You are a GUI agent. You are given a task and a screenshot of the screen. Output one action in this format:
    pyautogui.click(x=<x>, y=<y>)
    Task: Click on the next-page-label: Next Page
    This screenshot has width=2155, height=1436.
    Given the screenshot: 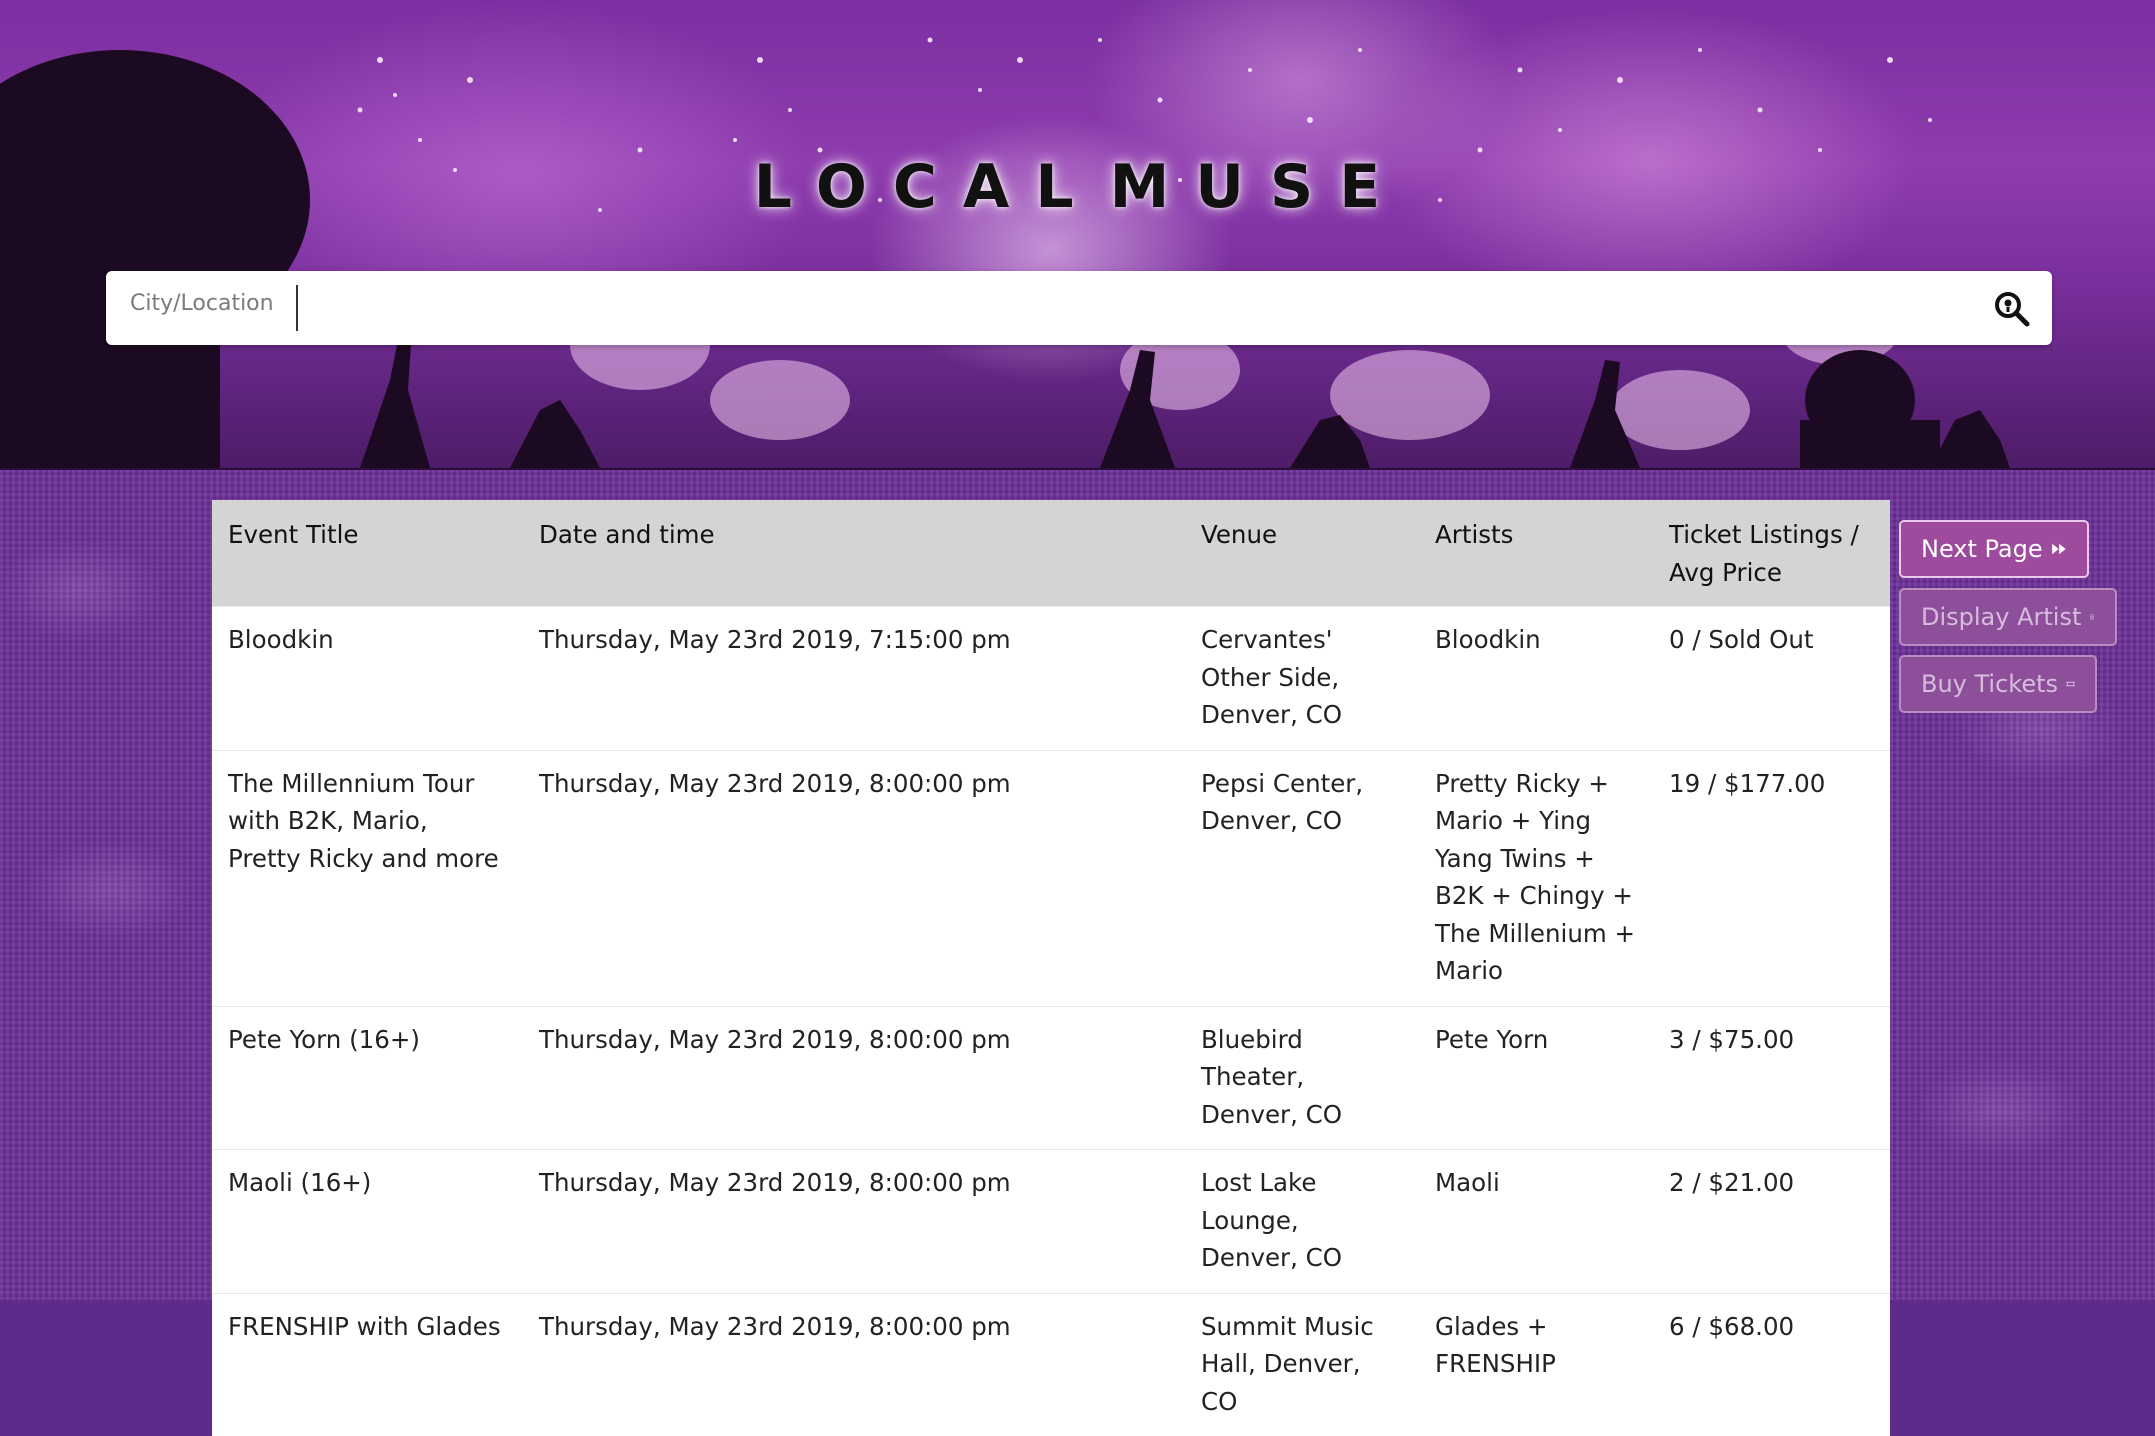 What is the action you would take?
    pyautogui.click(x=1982, y=549)
    